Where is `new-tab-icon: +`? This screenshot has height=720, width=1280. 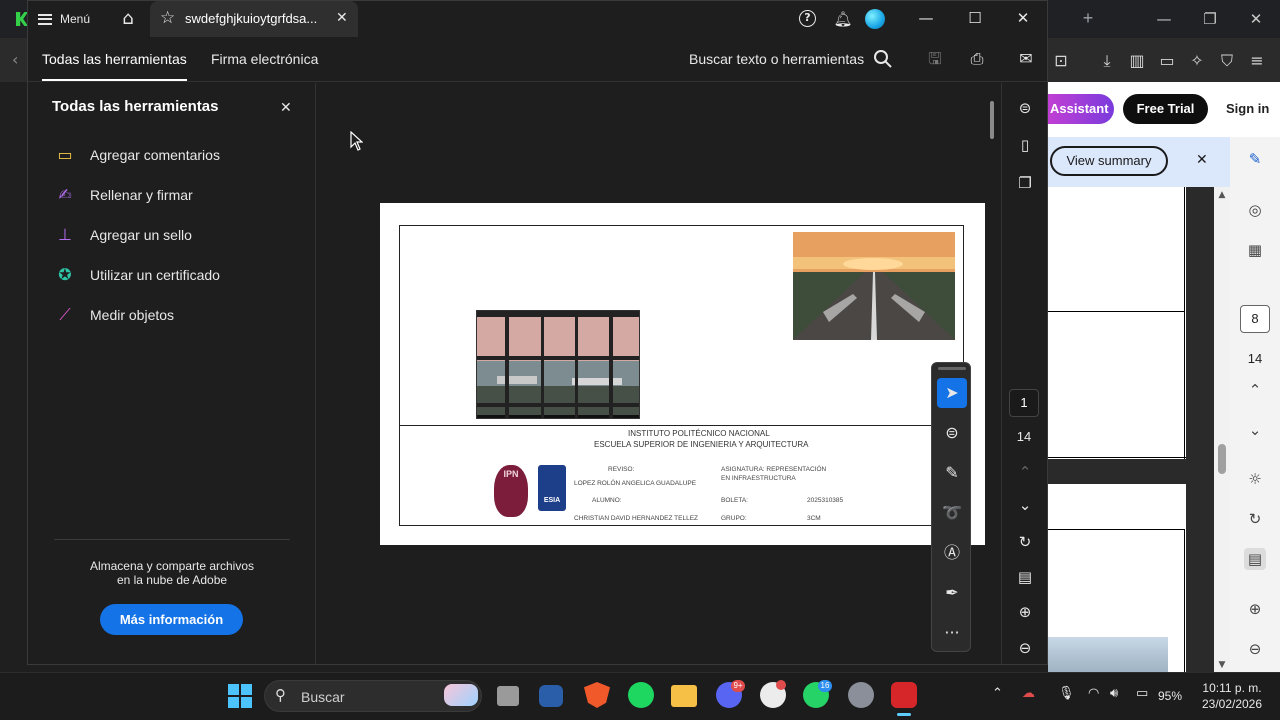
new-tab-icon: + is located at coordinates (1088, 18).